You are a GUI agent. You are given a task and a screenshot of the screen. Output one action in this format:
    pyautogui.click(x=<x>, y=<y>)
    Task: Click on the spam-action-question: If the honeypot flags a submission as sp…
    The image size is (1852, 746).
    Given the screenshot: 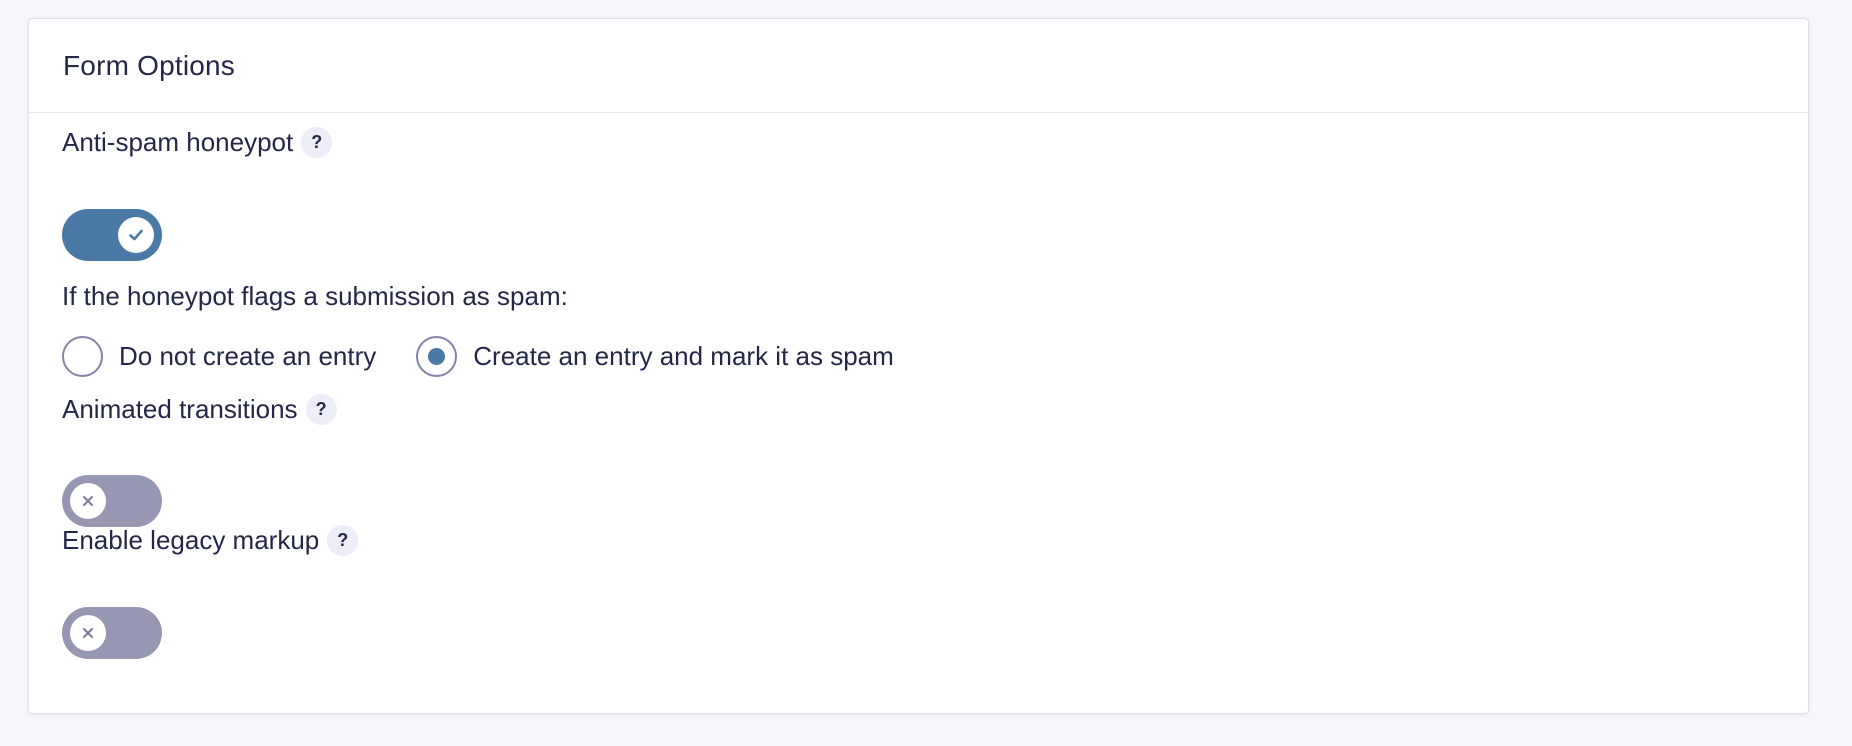 What is the action you would take?
    pyautogui.click(x=315, y=296)
    